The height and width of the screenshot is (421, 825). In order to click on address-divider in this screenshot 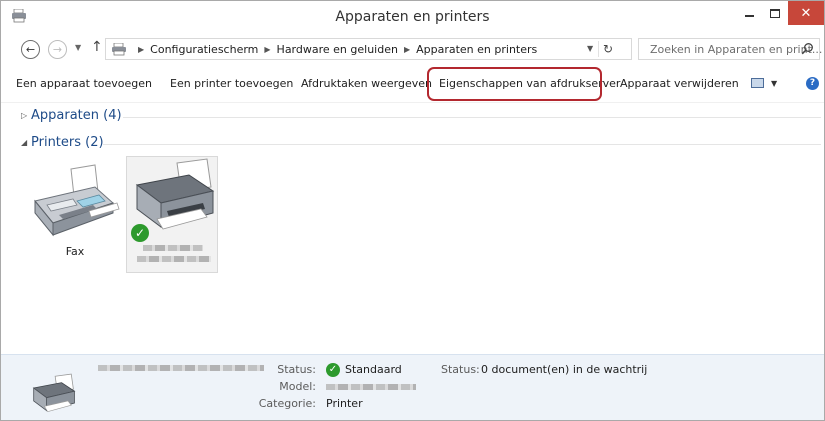, I will do `click(598, 49)`.